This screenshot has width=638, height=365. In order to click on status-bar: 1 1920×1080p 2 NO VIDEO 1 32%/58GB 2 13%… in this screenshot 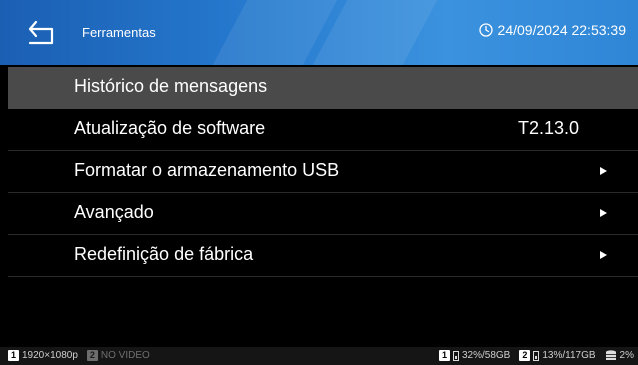, I will do `click(319, 356)`.